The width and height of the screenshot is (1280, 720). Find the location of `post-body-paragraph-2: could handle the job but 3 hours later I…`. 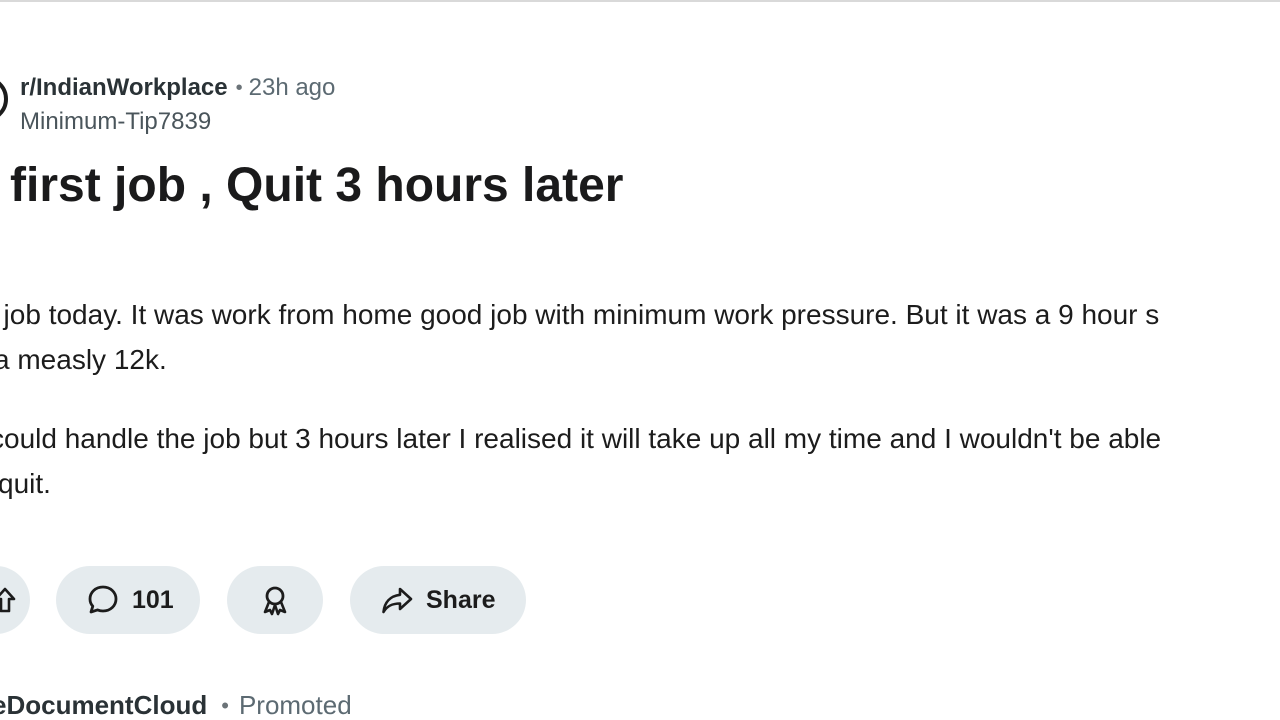

post-body-paragraph-2: could handle the job but 3 hours later I… is located at coordinates (580, 461).